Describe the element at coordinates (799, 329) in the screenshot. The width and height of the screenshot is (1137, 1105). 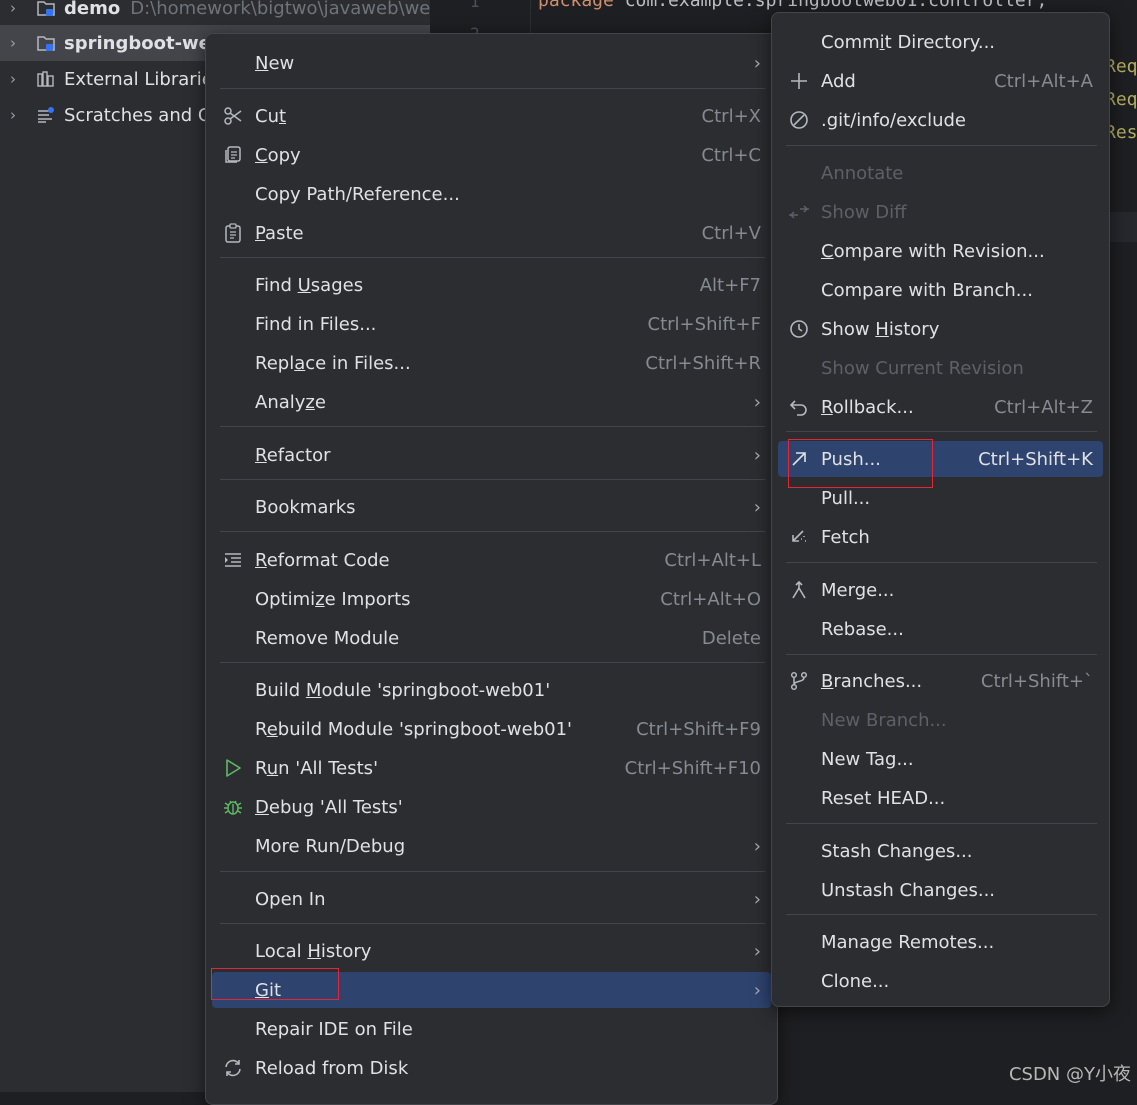
I see `clock-icon` at that location.